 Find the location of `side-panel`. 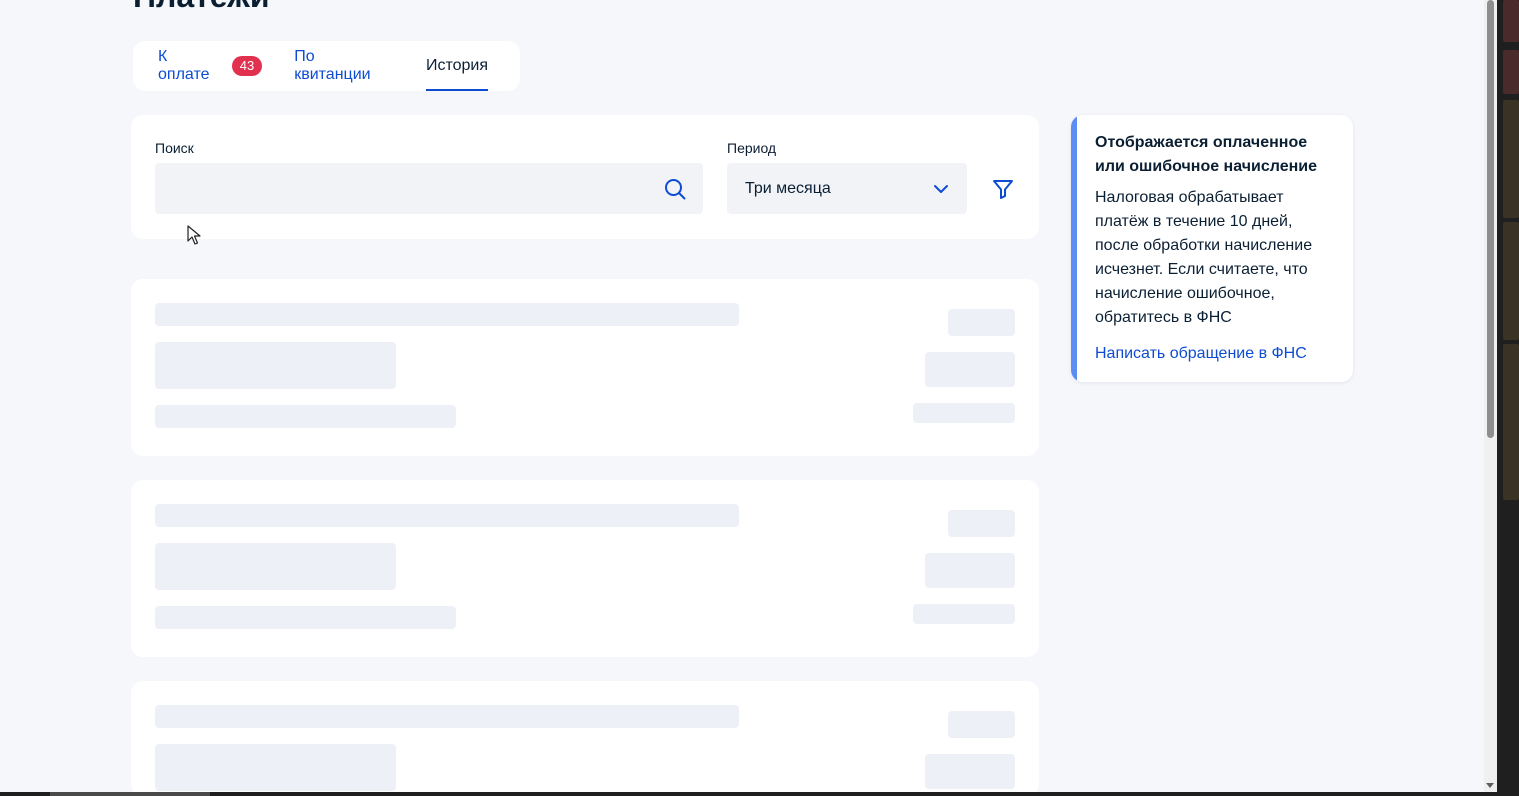

side-panel is located at coordinates (1508, 398).